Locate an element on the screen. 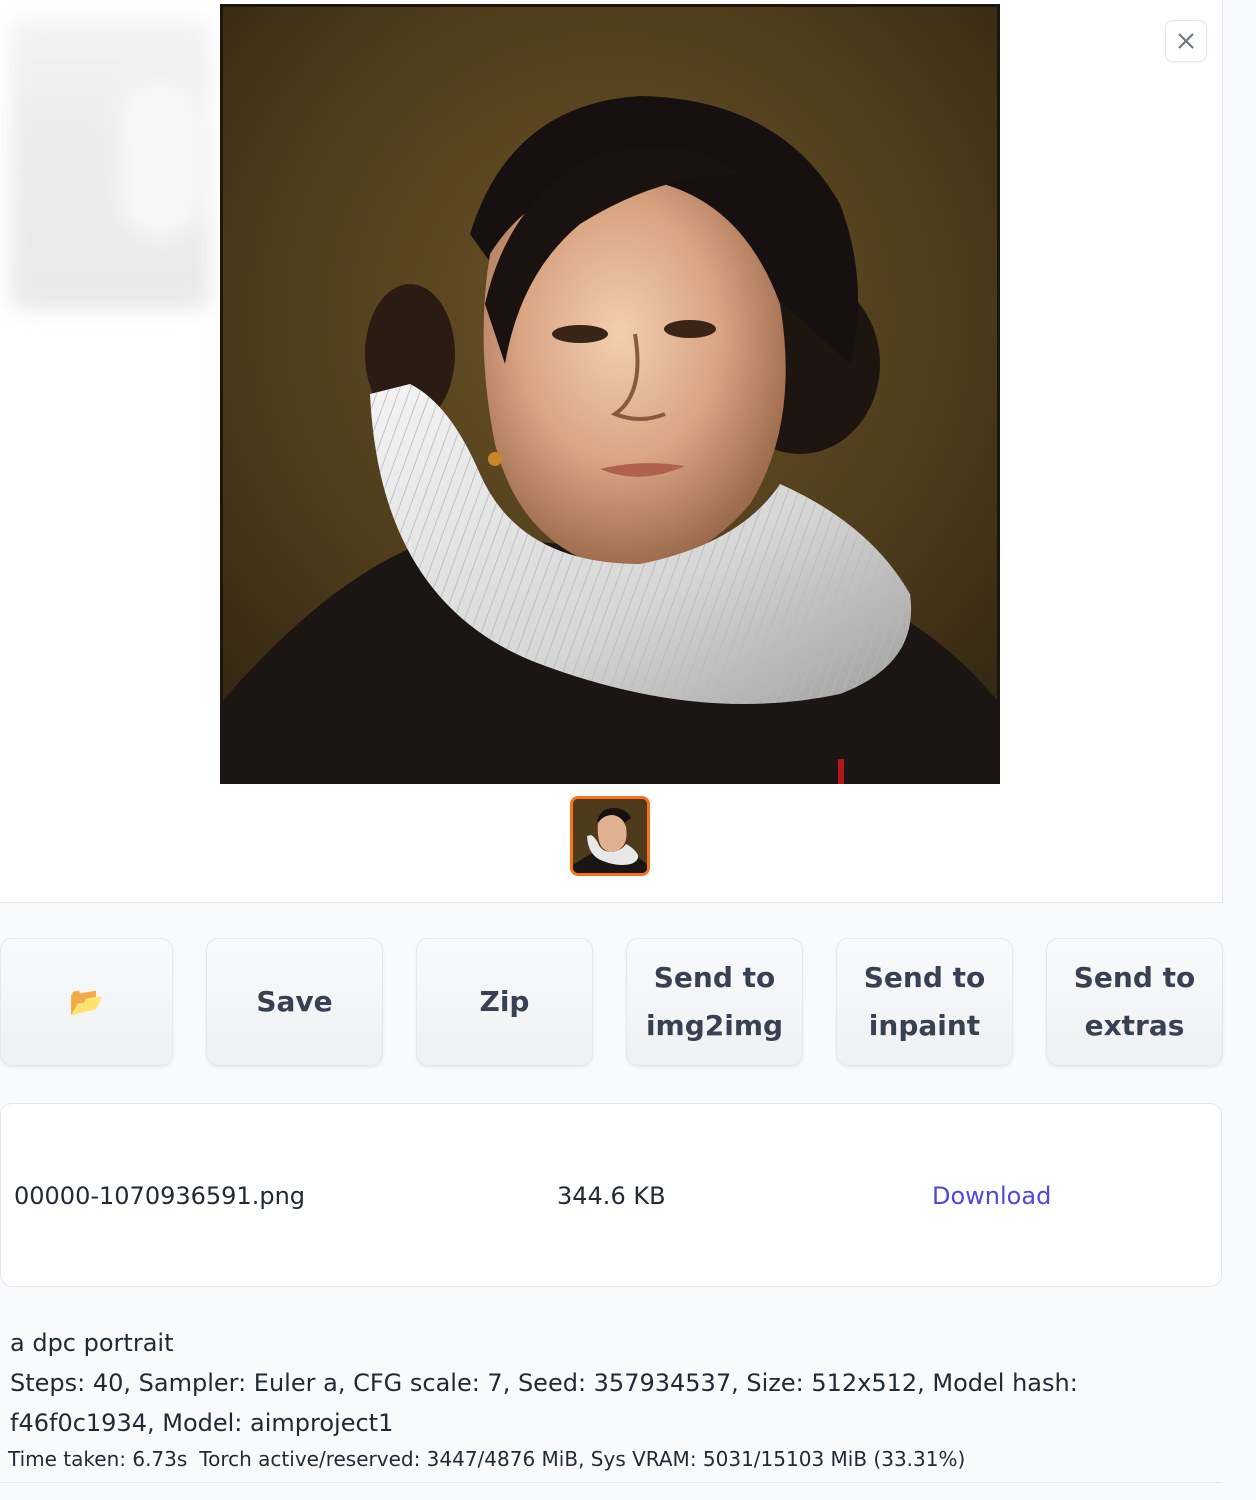  gallery-thumbnail-selected is located at coordinates (610, 836).